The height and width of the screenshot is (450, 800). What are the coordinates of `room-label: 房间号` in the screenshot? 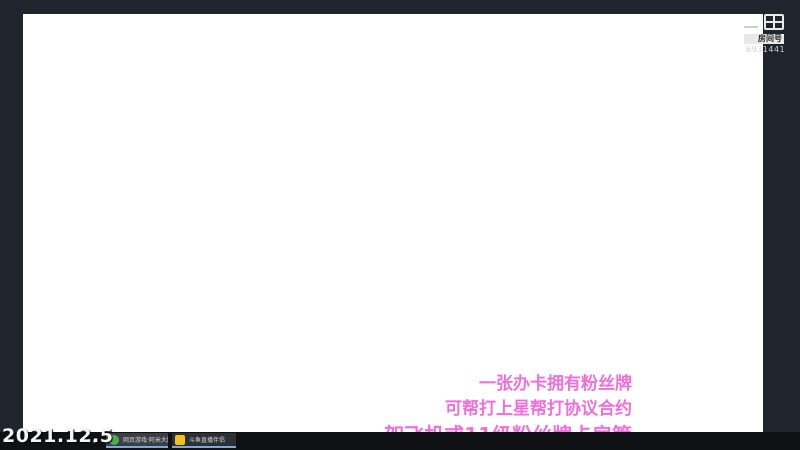 It's located at (764, 39).